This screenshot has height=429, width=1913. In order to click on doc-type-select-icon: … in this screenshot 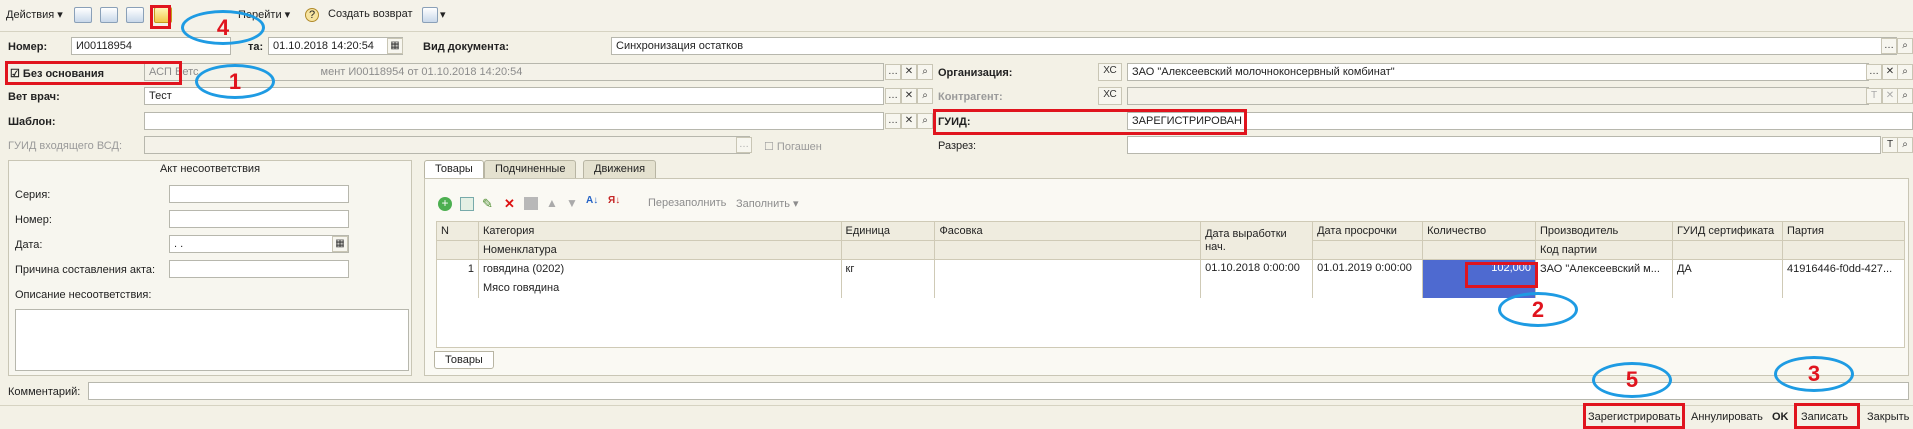, I will do `click(1889, 46)`.